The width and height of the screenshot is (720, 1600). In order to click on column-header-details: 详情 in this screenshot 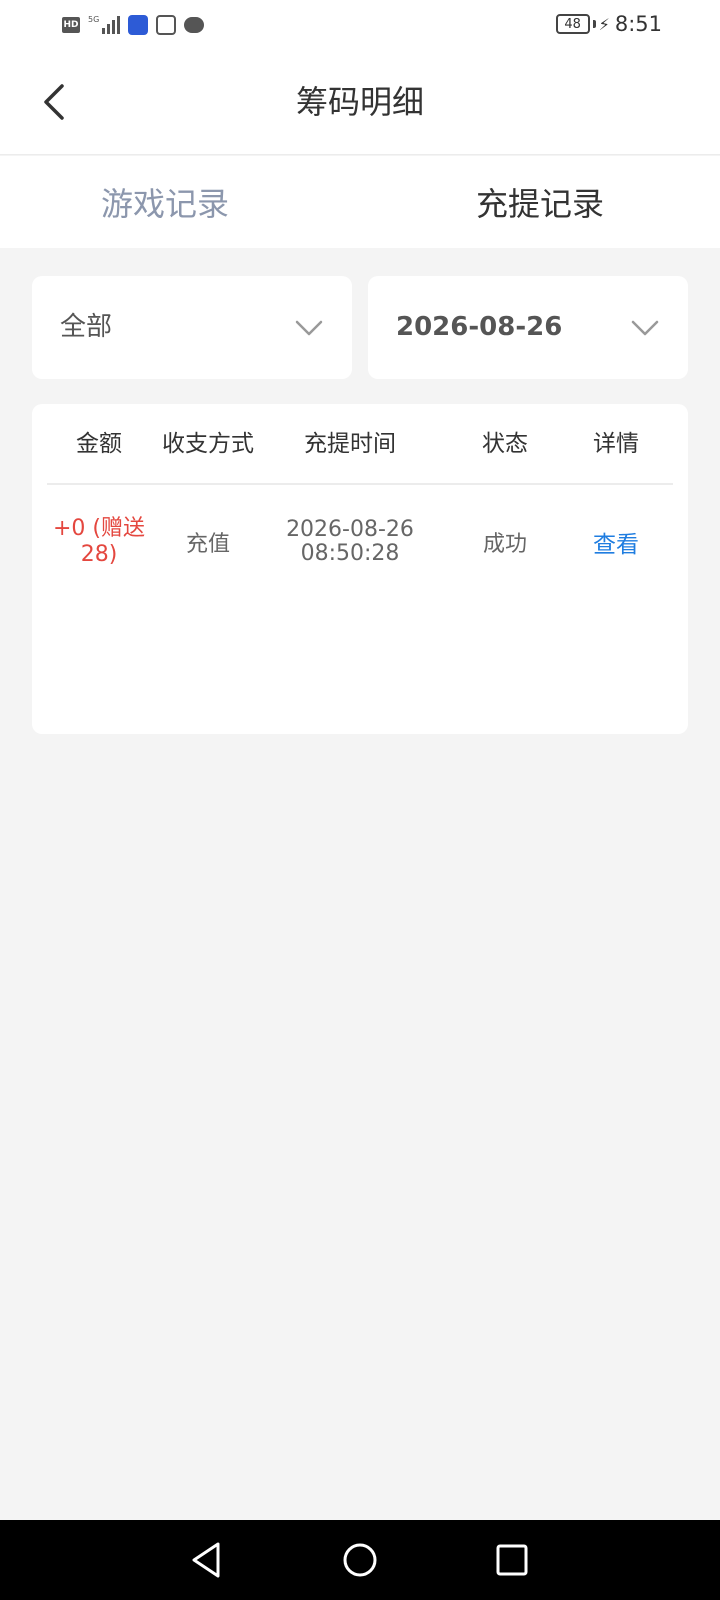, I will do `click(616, 444)`.